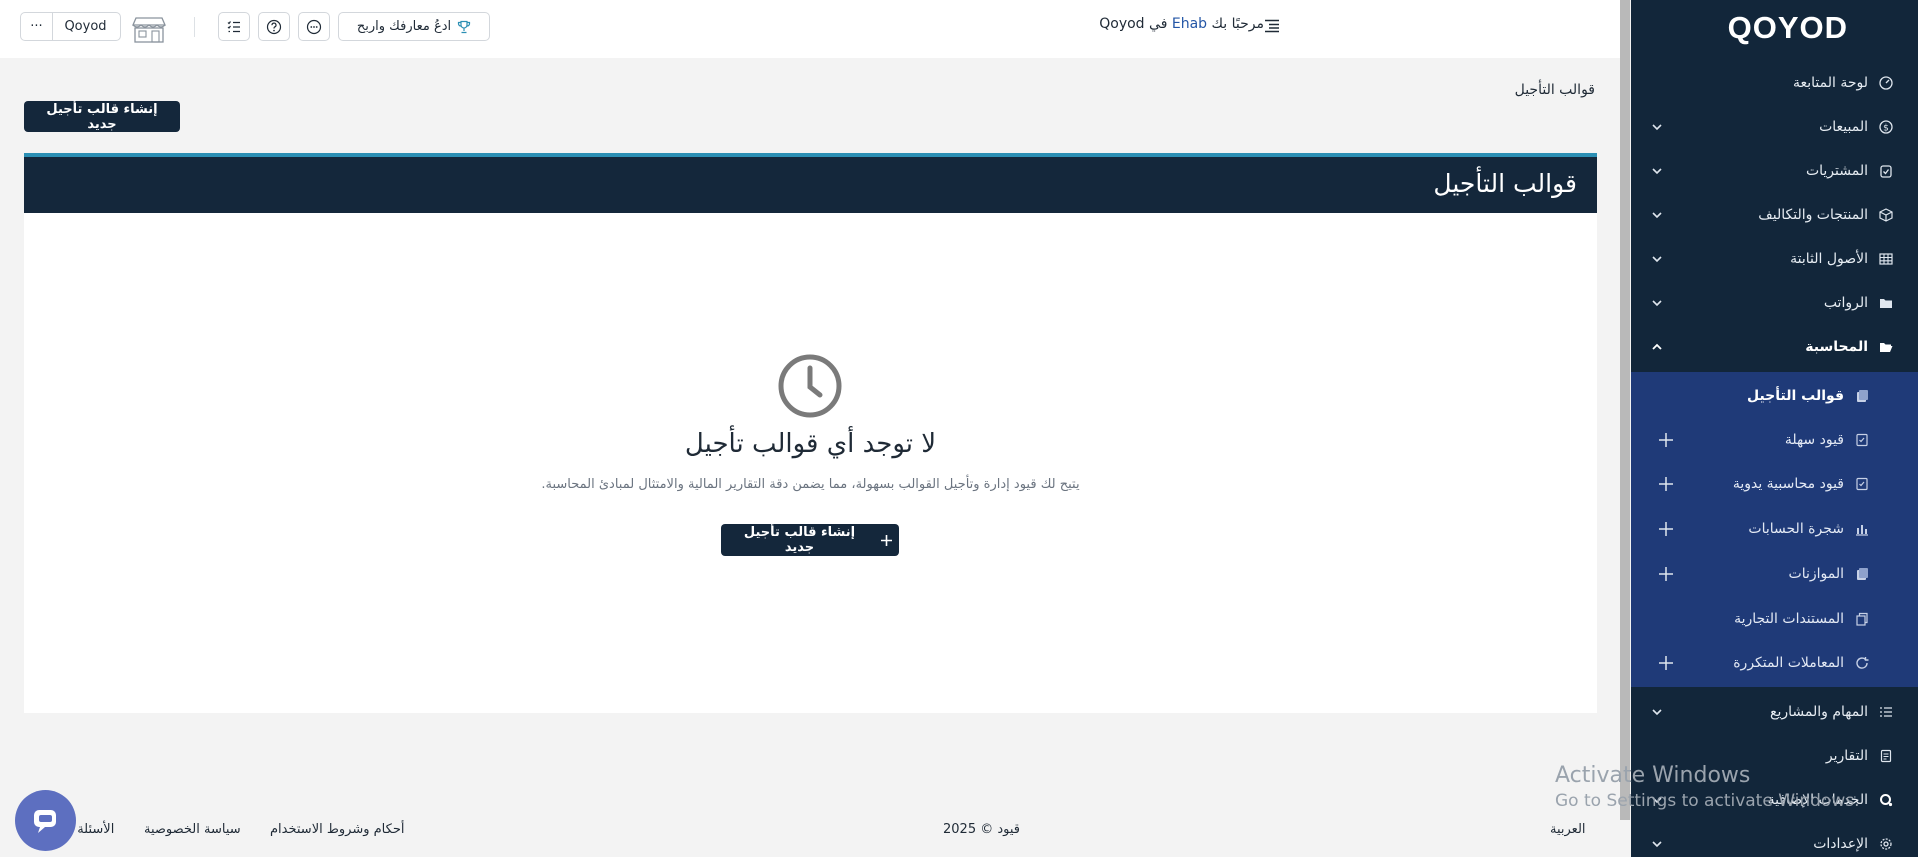 This screenshot has height=857, width=1918. What do you see at coordinates (1774, 440) in the screenshot?
I see `submenu-item-easy-entries: قيود سهلة` at bounding box center [1774, 440].